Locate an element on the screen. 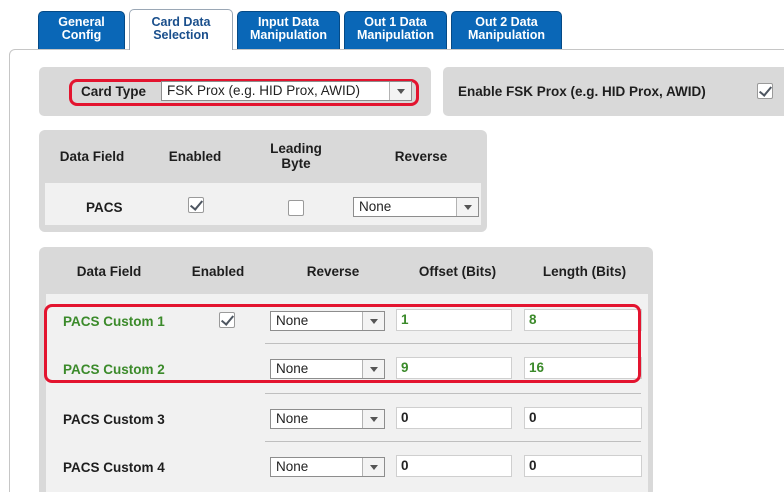 The width and height of the screenshot is (784, 492). tab-input-data-manipulation: Input Data Manipulation is located at coordinates (288, 30).